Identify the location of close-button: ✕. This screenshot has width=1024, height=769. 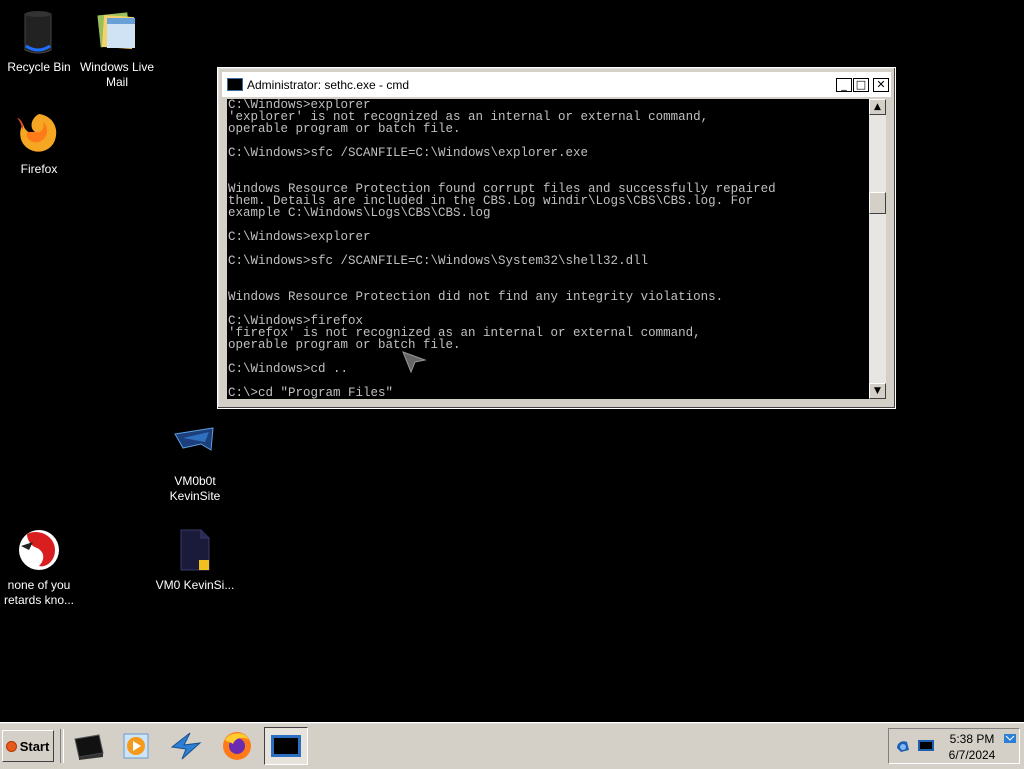
(881, 84).